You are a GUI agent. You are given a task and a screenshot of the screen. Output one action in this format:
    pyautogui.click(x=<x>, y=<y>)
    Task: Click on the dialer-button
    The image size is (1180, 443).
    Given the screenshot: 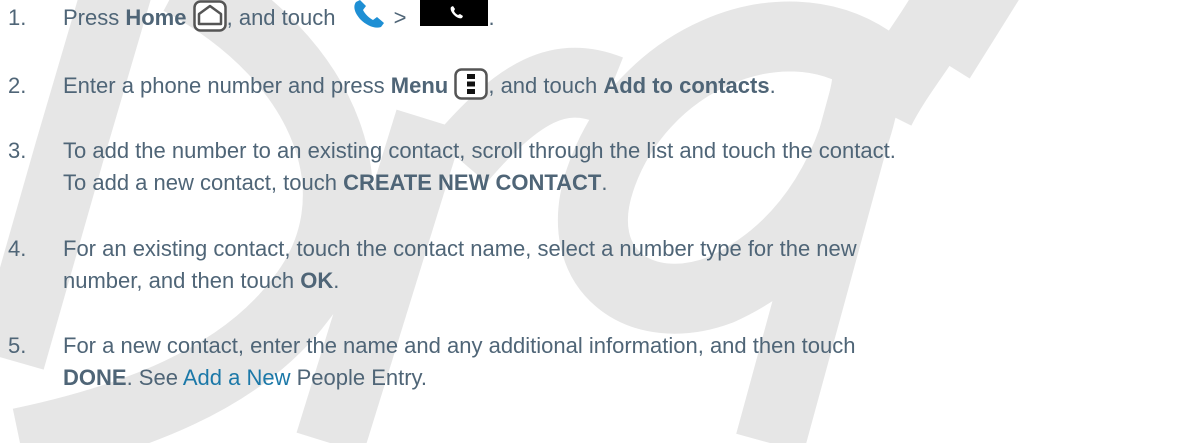 What is the action you would take?
    pyautogui.click(x=454, y=13)
    